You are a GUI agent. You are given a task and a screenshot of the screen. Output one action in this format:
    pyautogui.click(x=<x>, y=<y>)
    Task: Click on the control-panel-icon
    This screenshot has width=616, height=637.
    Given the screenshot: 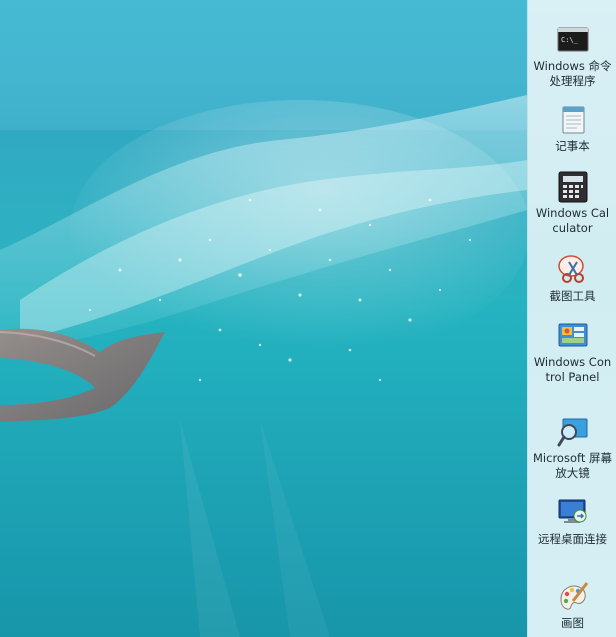 What is the action you would take?
    pyautogui.click(x=573, y=336)
    